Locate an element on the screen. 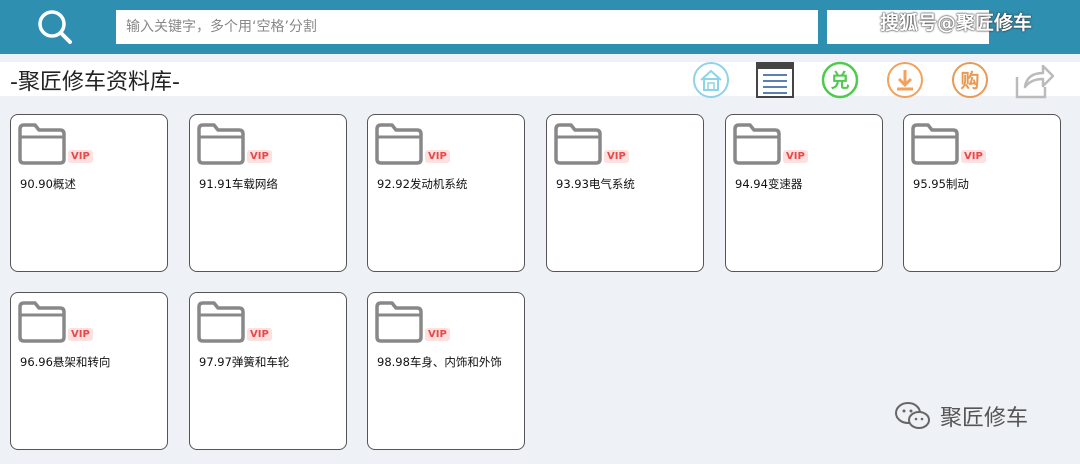  search-icon is located at coordinates (55, 27).